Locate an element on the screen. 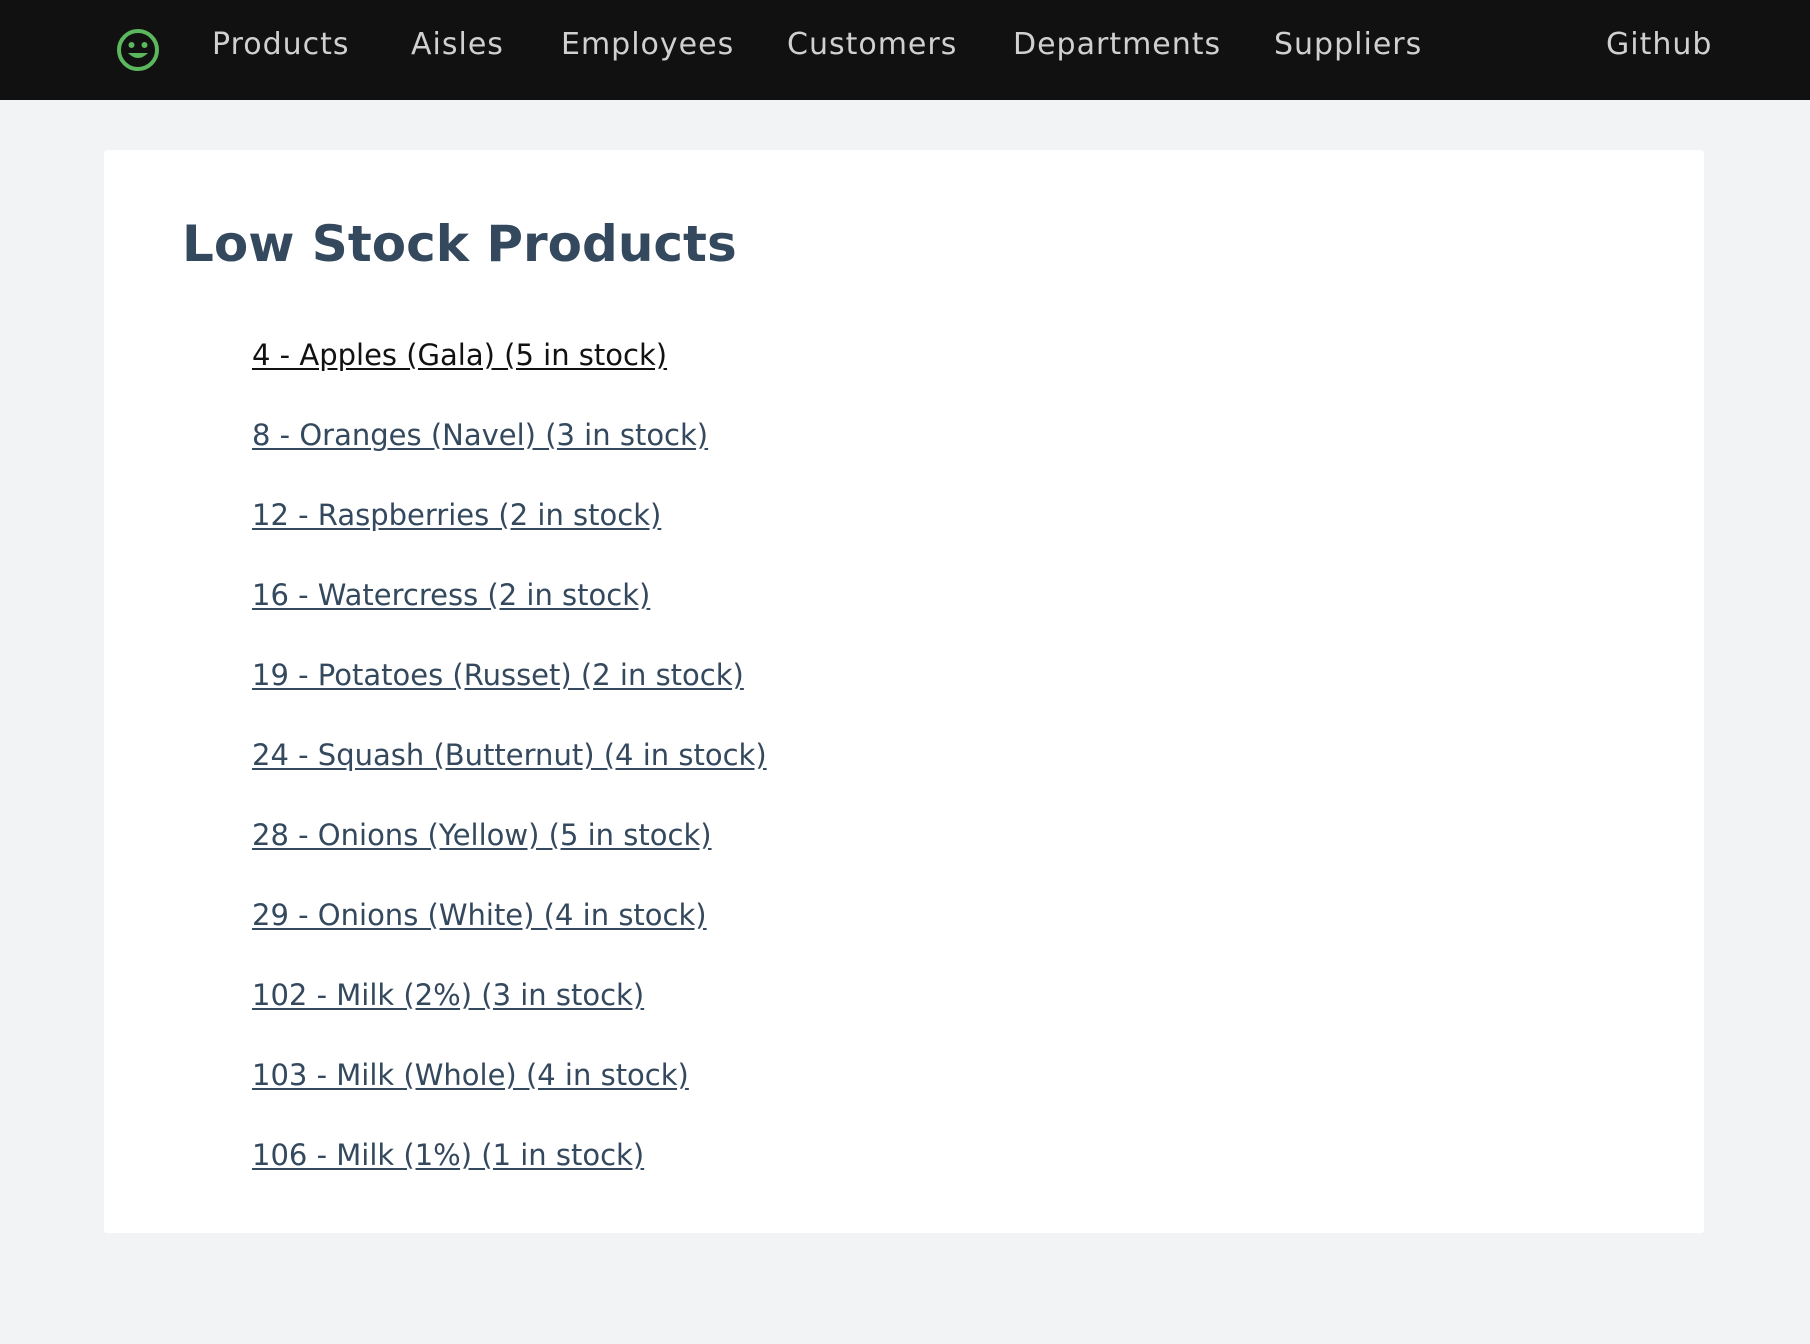  list-item: 19 - Potatoes (Russet) (2 in stock) is located at coordinates (498, 675).